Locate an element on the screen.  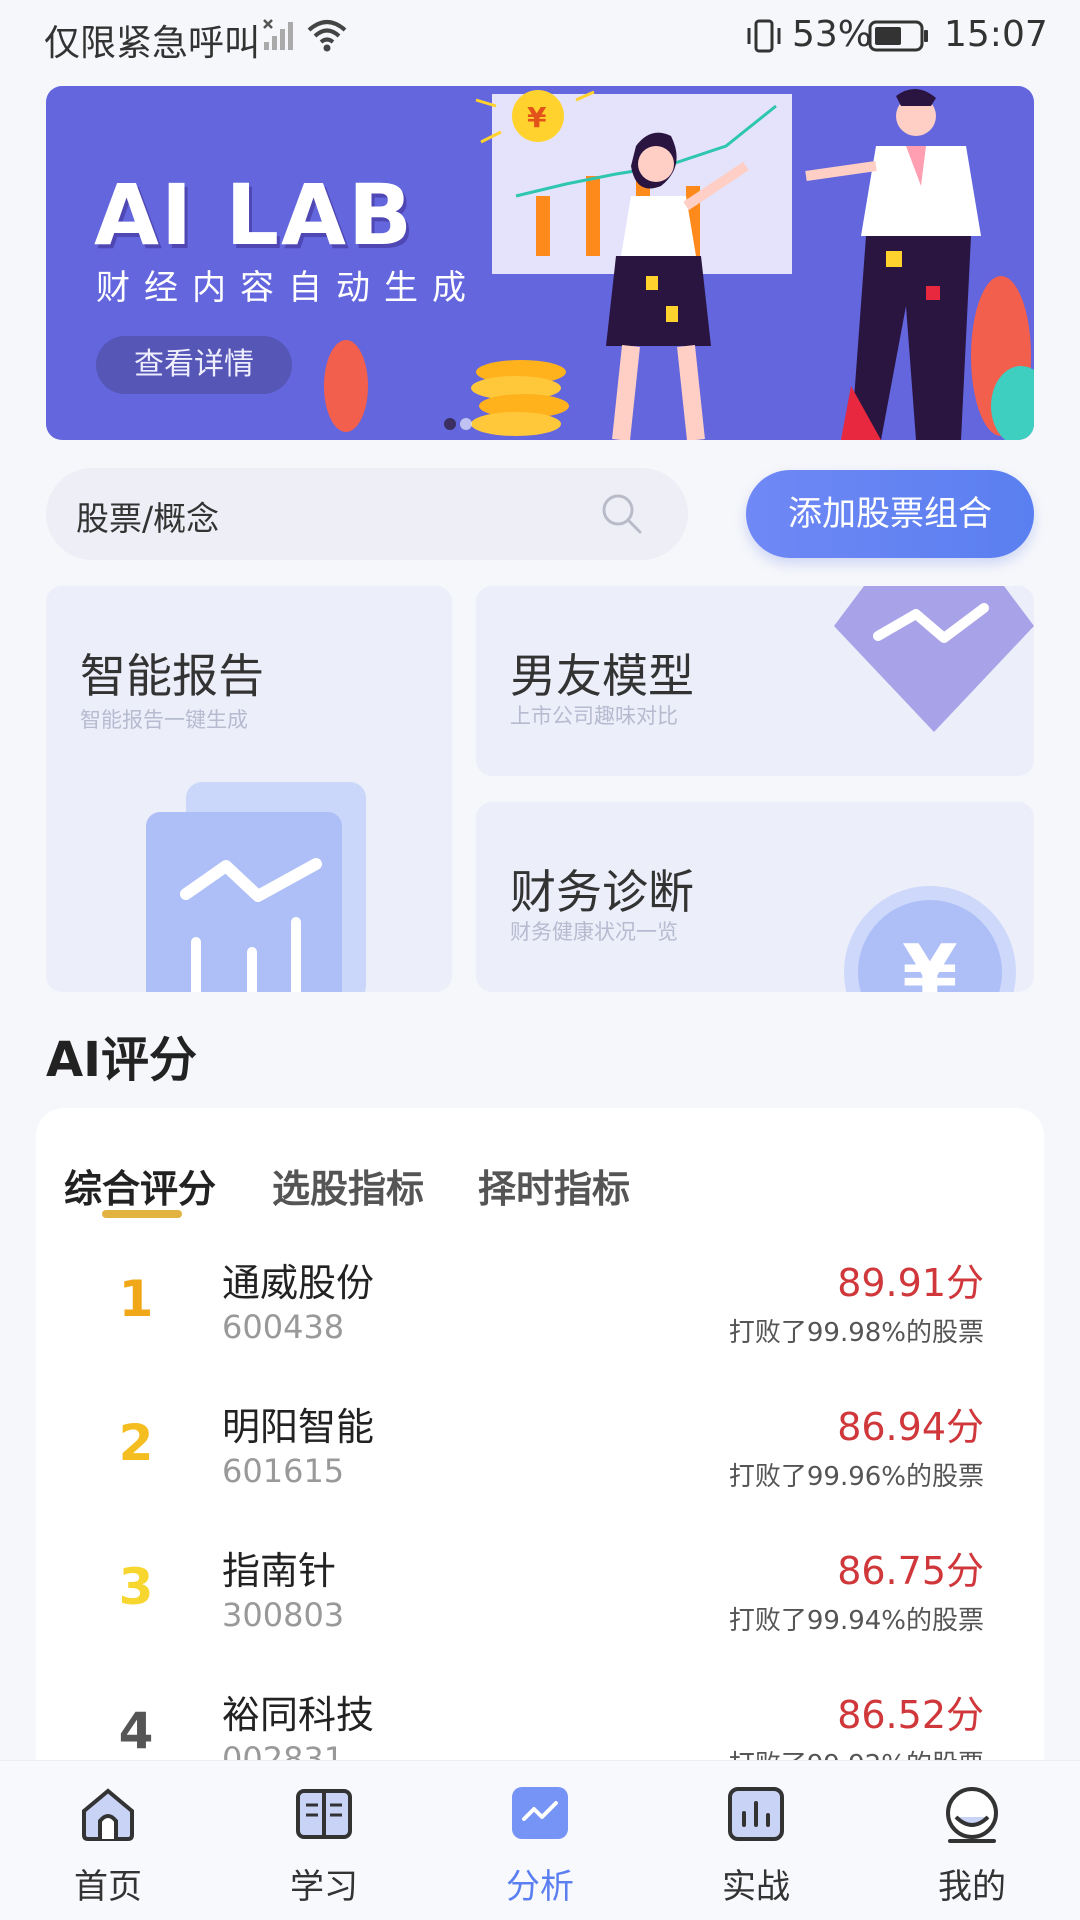
diamond-chart-icon is located at coordinates (934, 659).